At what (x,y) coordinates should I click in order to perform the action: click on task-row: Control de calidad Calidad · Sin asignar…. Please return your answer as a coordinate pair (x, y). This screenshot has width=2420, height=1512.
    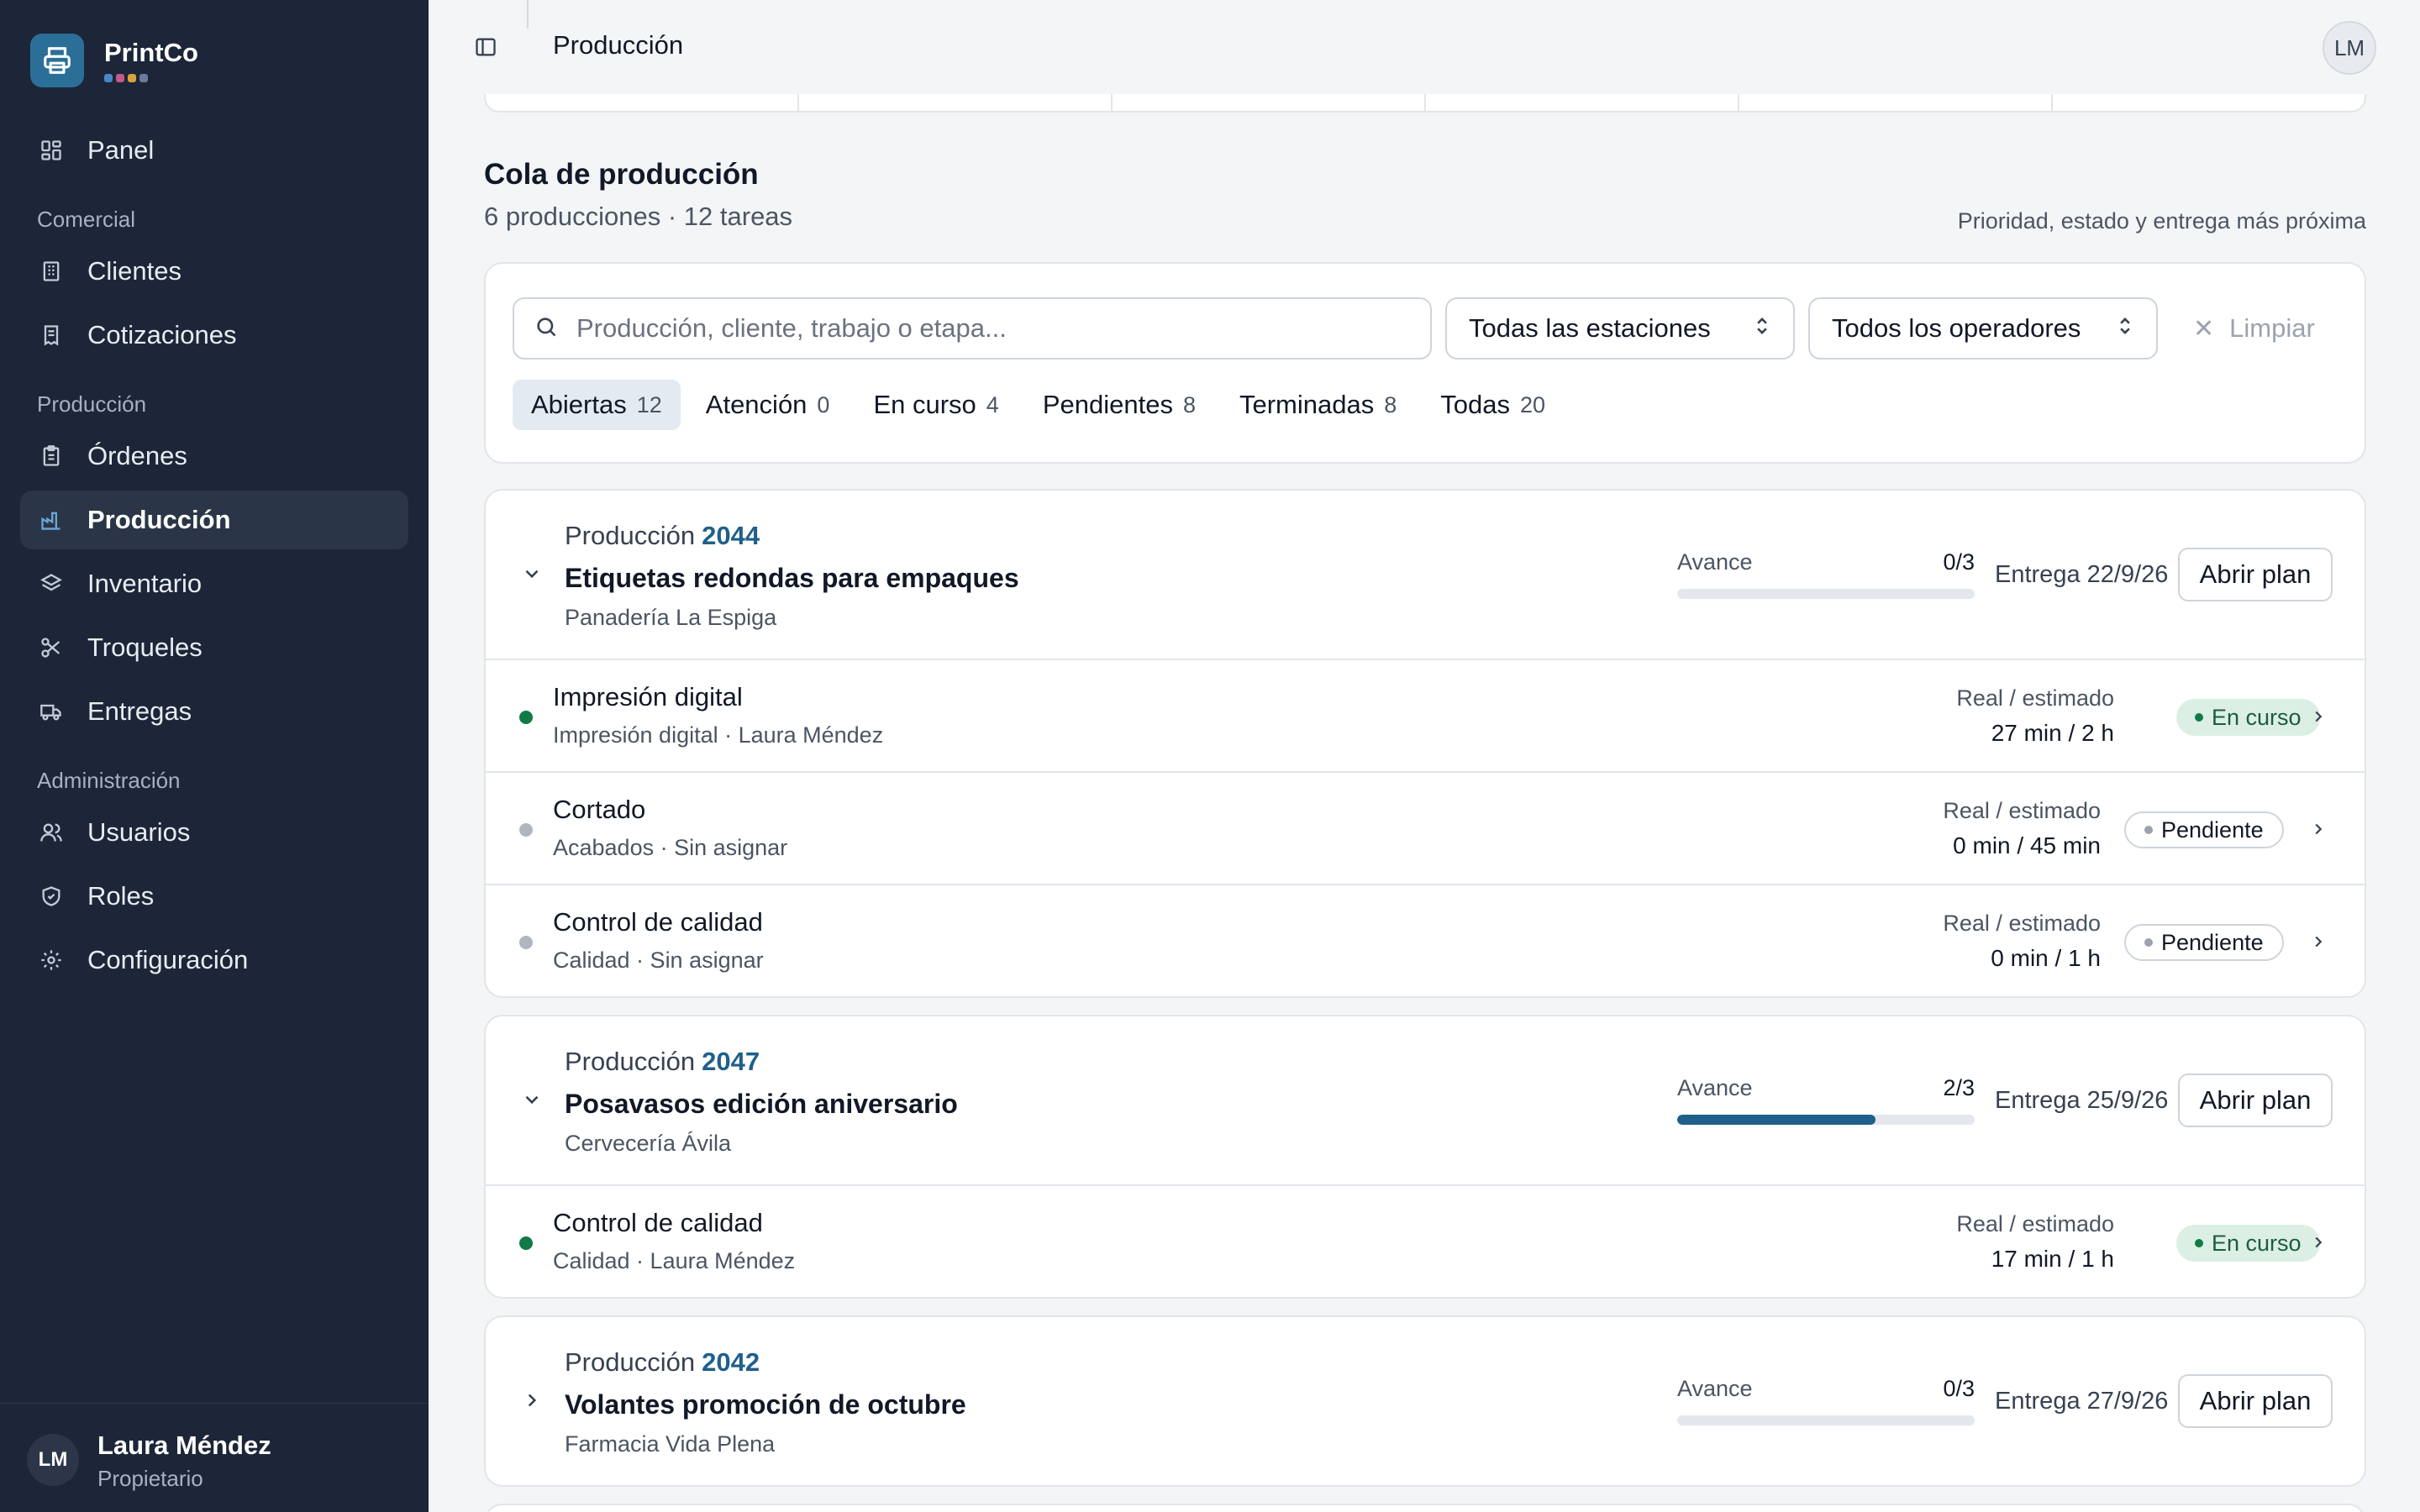
    Looking at the image, I should click on (1425, 940).